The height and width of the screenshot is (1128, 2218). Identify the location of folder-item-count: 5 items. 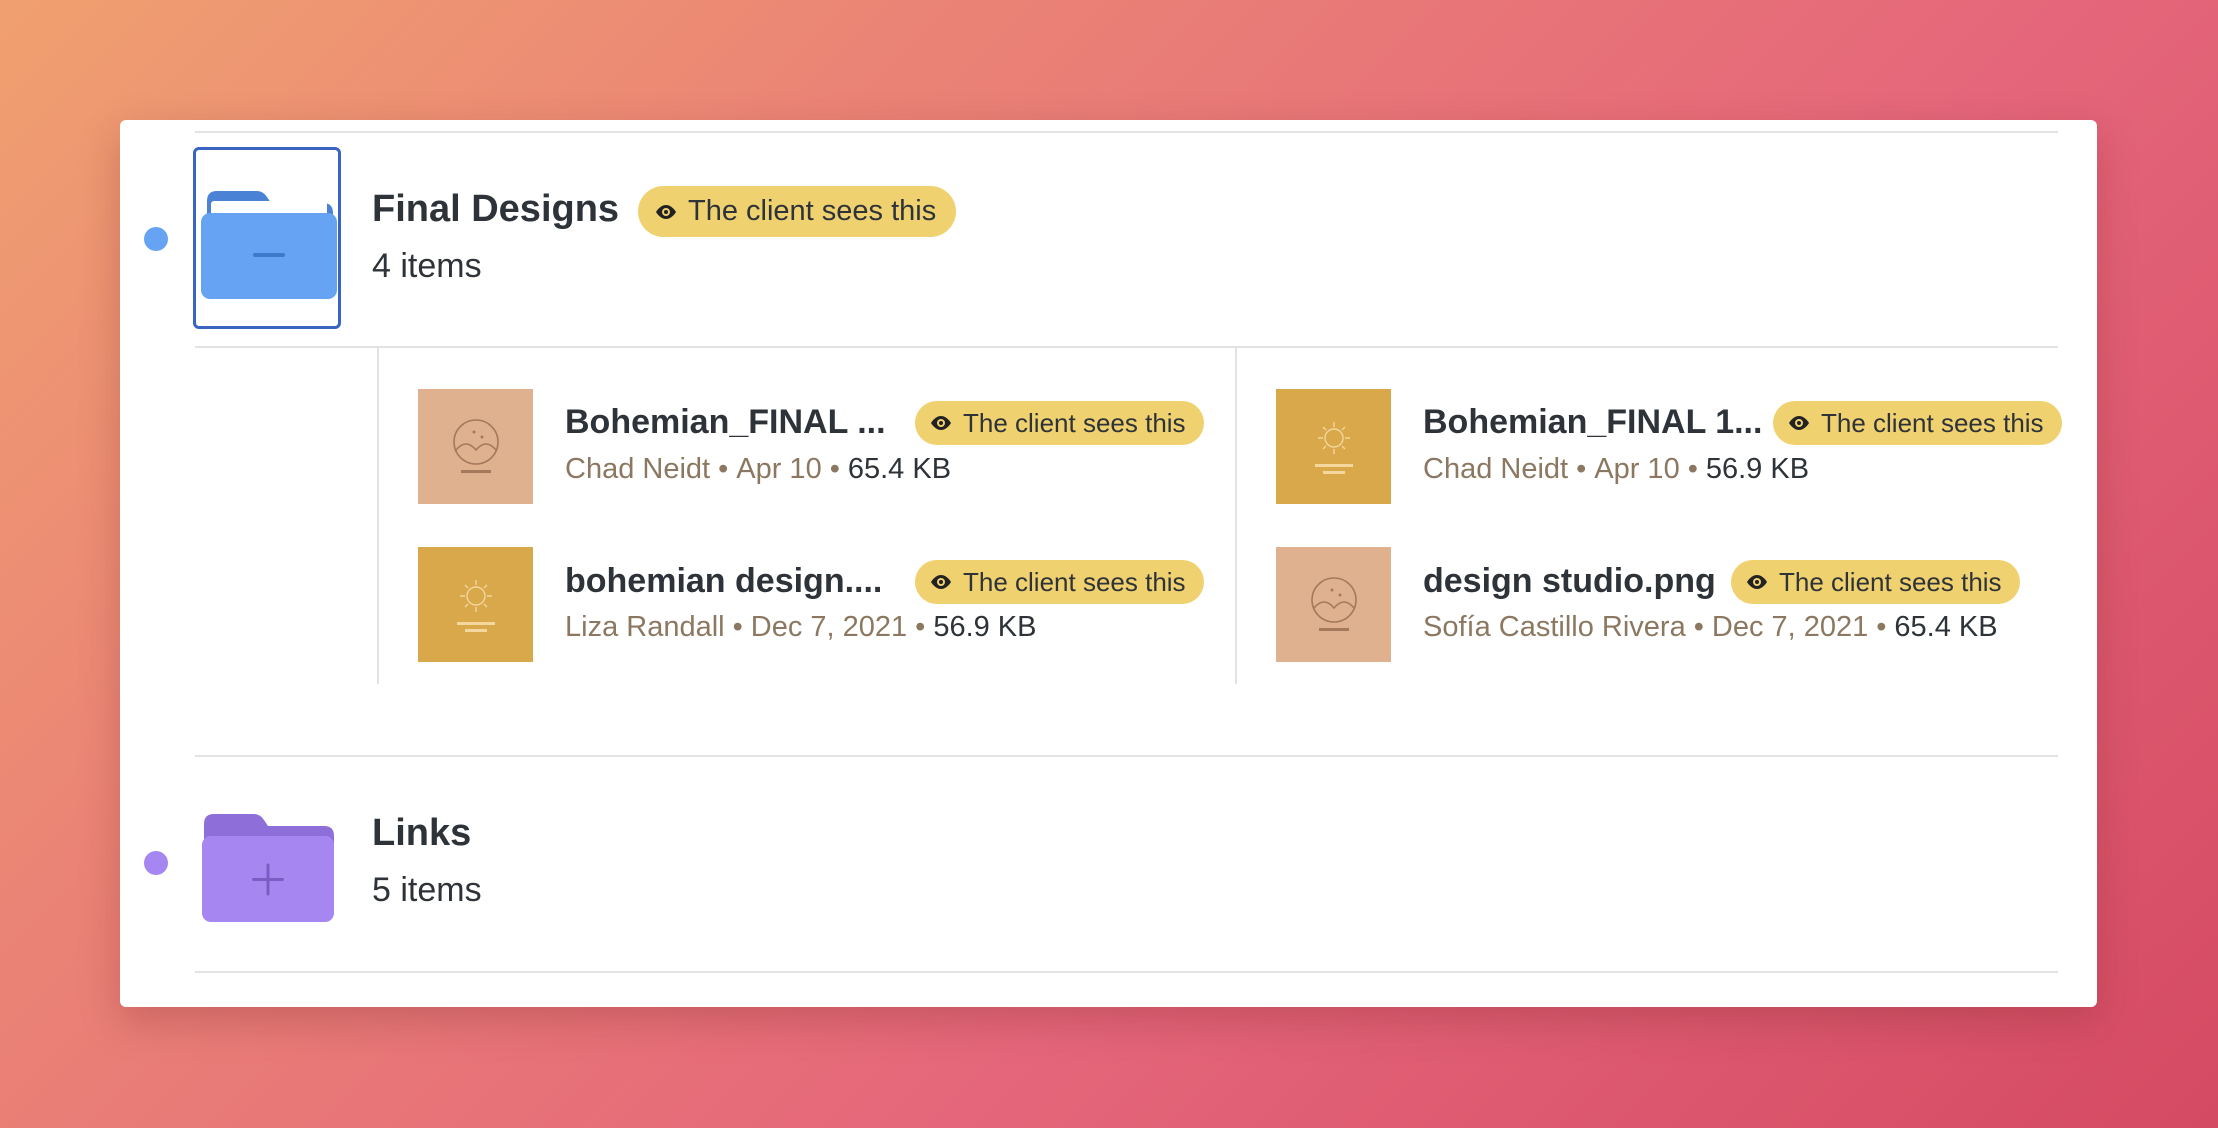
(427, 890).